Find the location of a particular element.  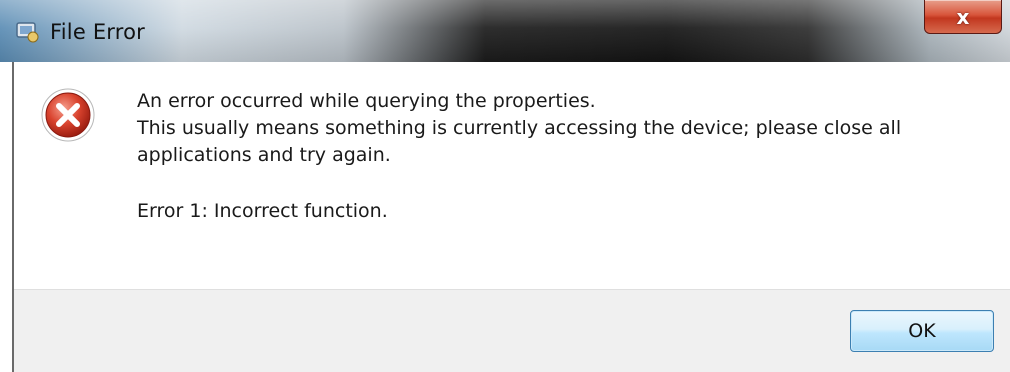

program-icon is located at coordinates (27, 32).